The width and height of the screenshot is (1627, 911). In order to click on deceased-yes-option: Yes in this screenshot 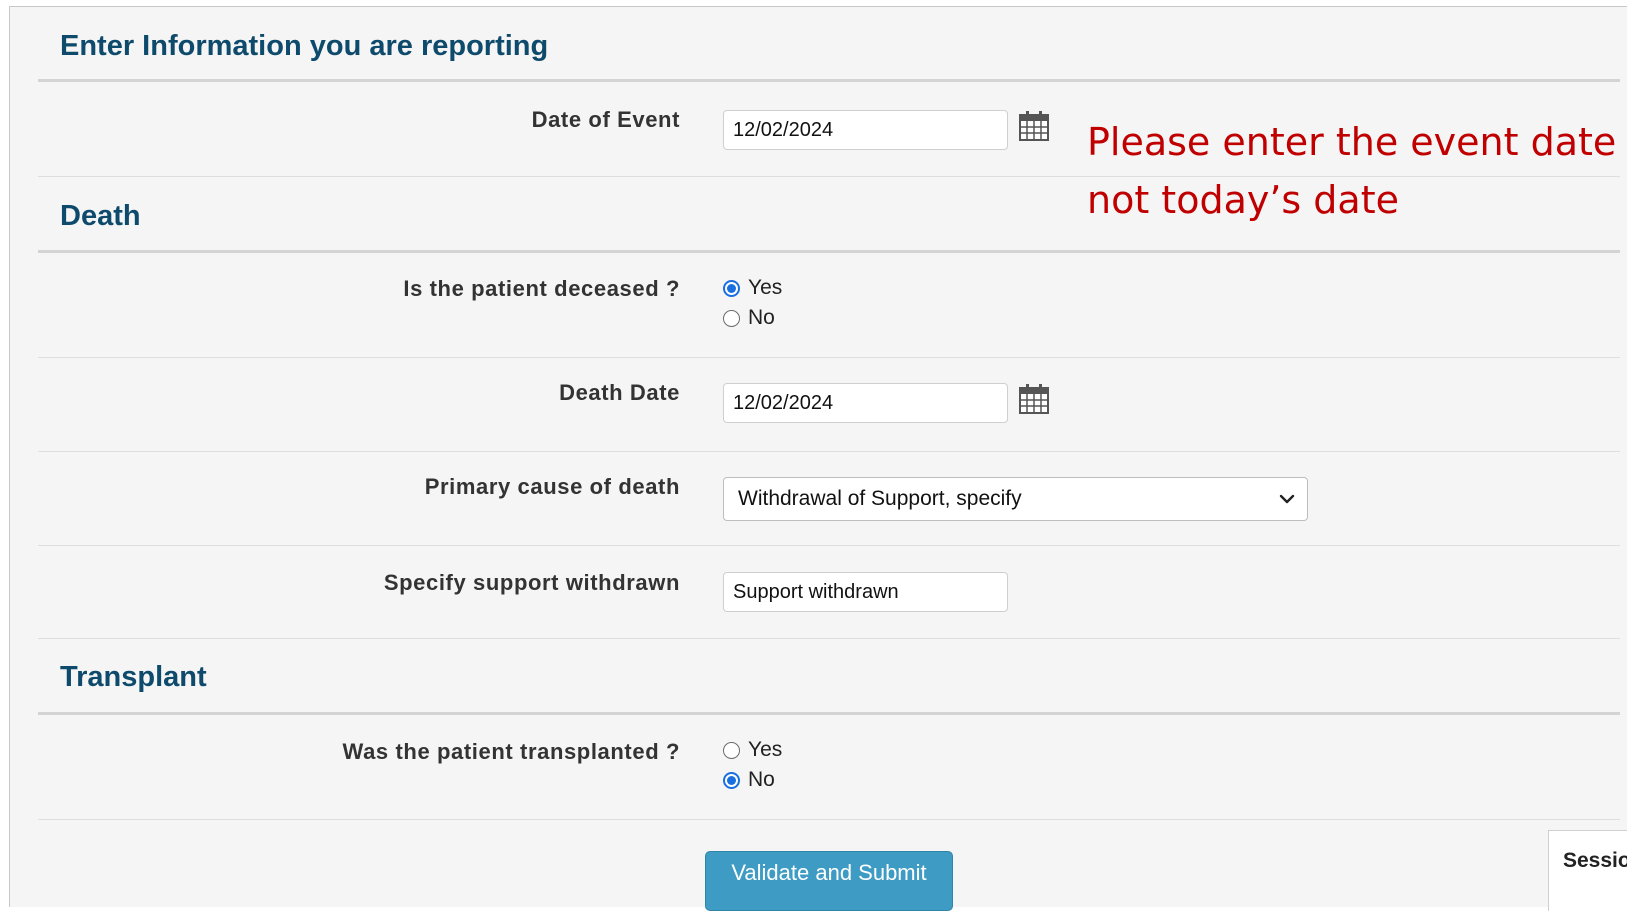, I will do `click(752, 288)`.